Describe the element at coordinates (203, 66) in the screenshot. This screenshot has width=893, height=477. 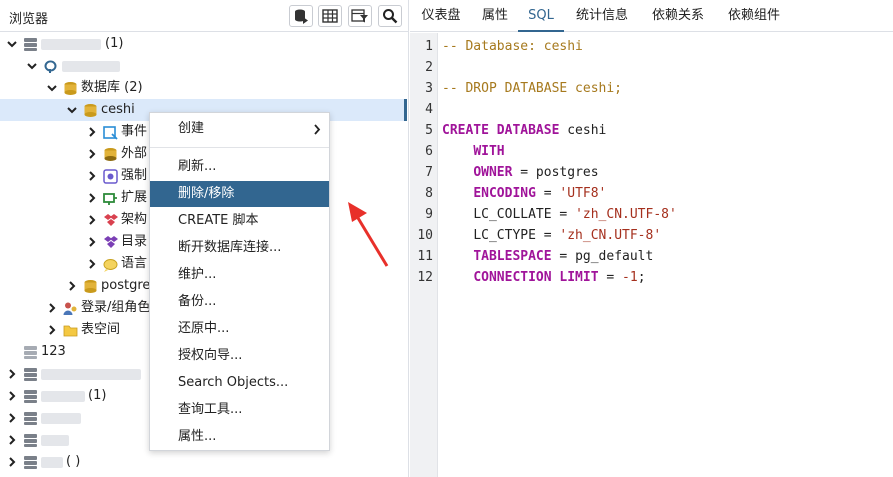
I see `tree-item-server` at that location.